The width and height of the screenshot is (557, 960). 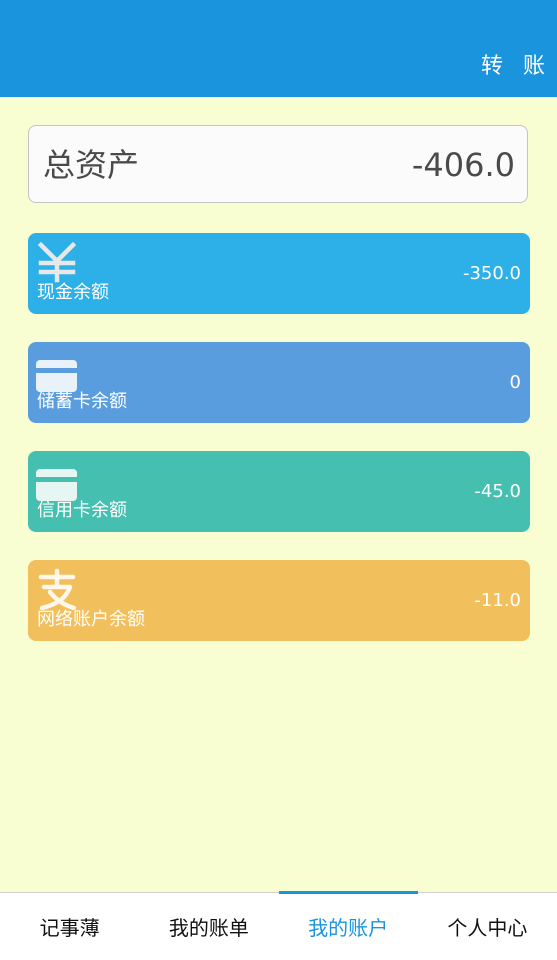 What do you see at coordinates (463, 165) in the screenshot?
I see `total-assets-value: -406.0` at bounding box center [463, 165].